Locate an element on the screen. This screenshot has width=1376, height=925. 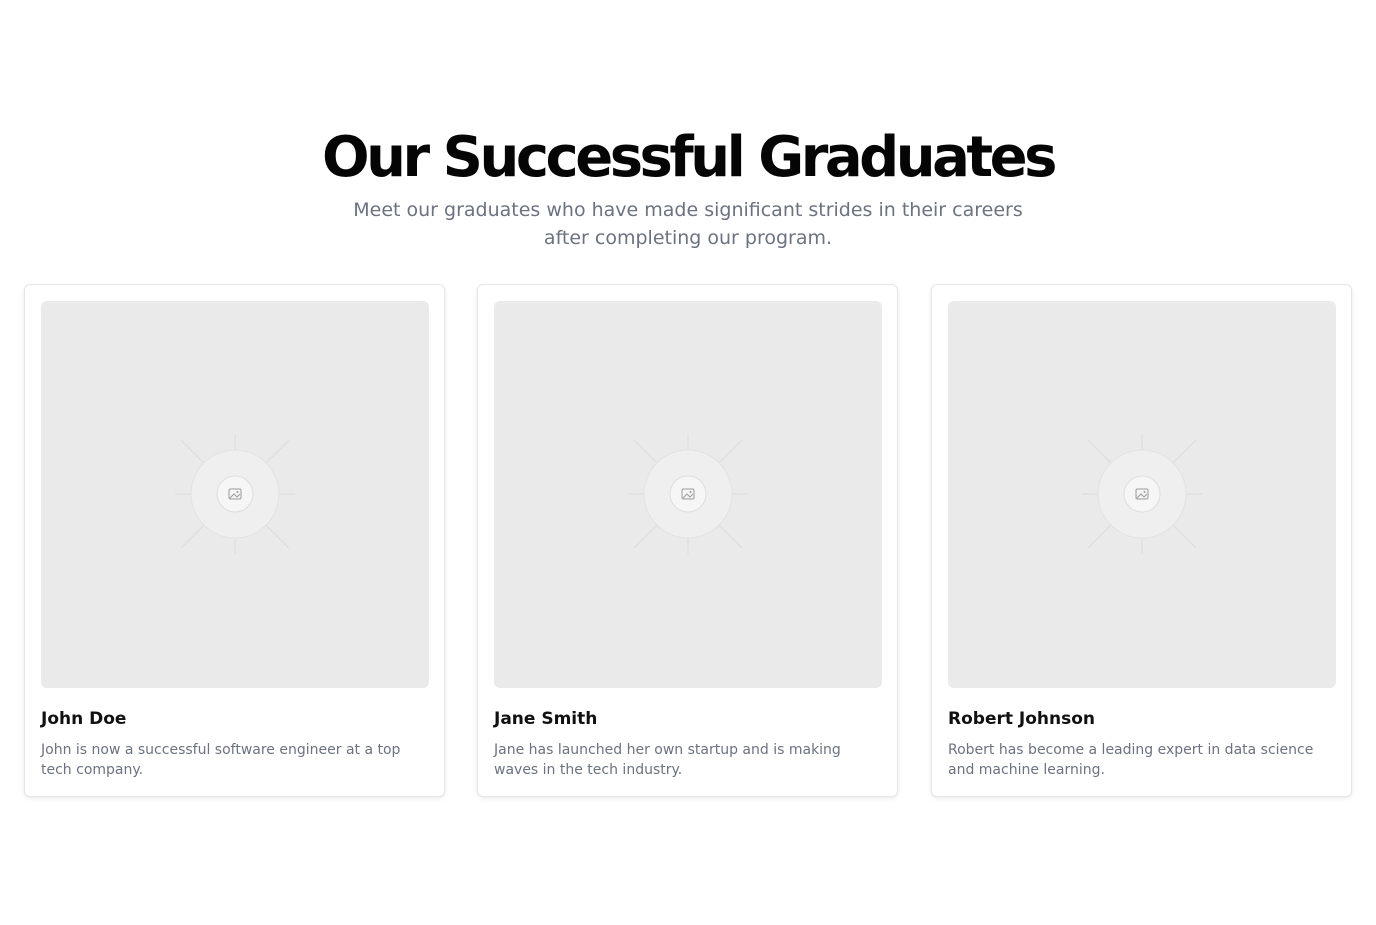
section-title: Our Successful Graduates is located at coordinates (689, 157).